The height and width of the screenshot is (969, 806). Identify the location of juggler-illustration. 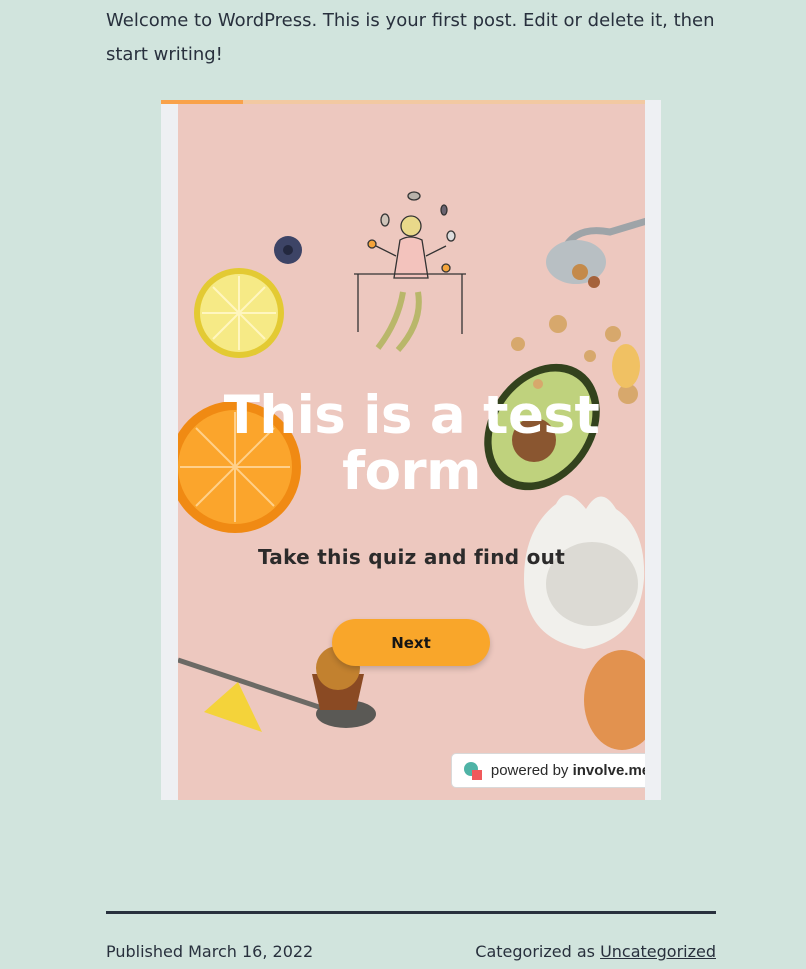
(410, 271).